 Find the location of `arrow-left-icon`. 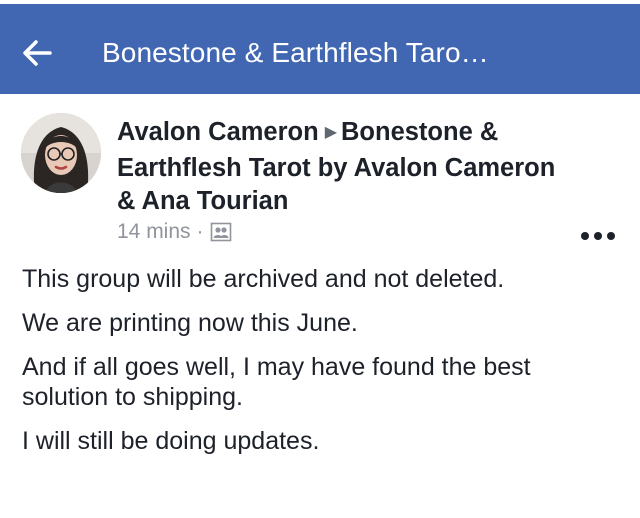

arrow-left-icon is located at coordinates (37, 53).